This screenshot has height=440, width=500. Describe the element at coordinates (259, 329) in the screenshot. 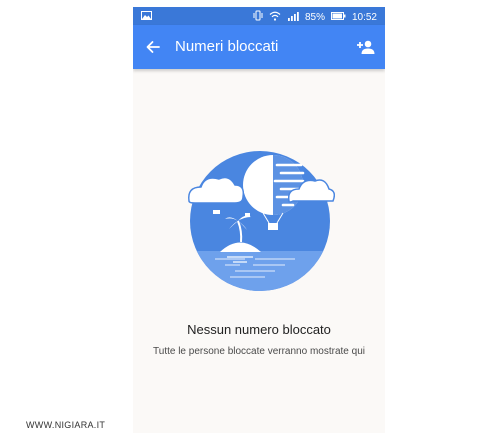

I see `empty-state-title: Nessun numero bloccato` at that location.